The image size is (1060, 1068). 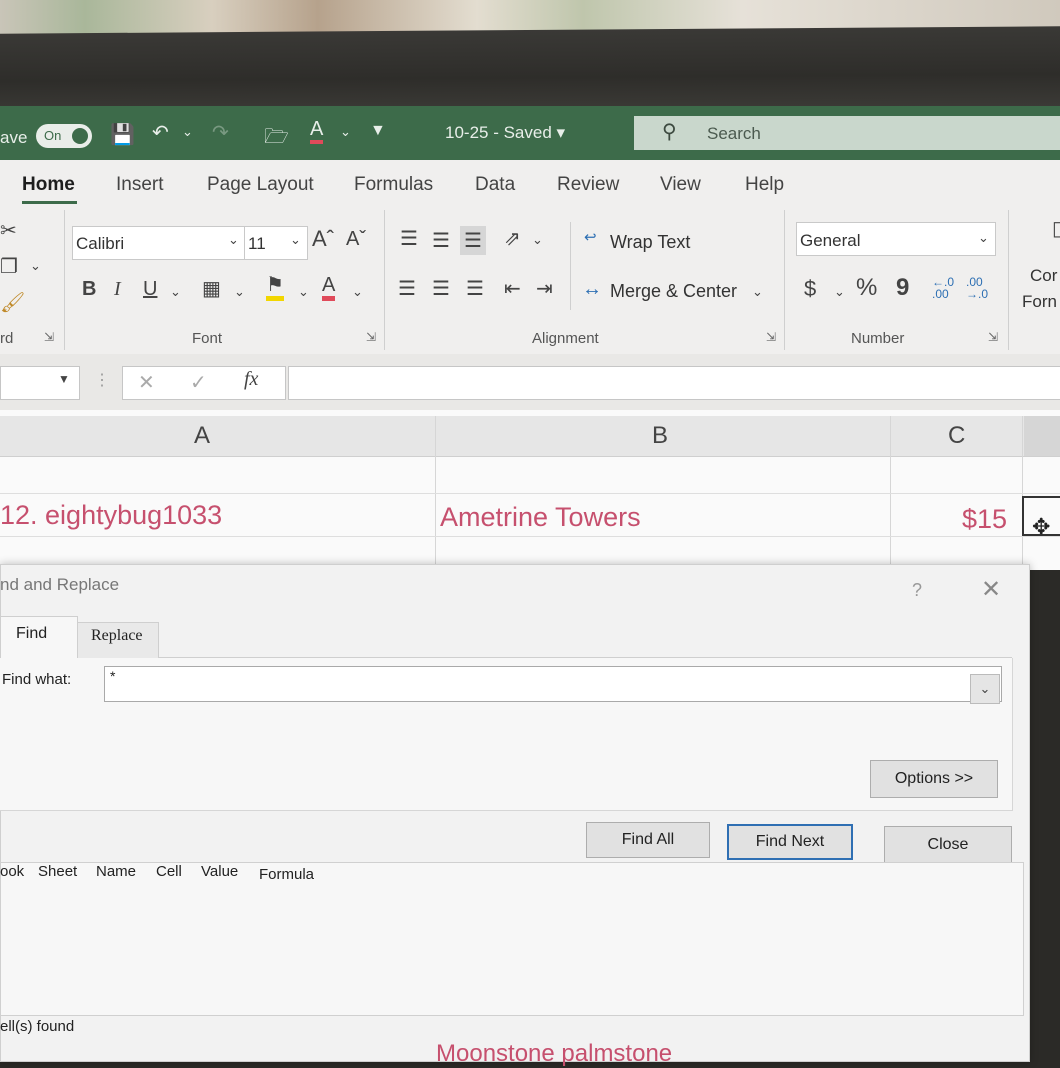 I want to click on fill-color-icon: ⚑, so click(x=275, y=287).